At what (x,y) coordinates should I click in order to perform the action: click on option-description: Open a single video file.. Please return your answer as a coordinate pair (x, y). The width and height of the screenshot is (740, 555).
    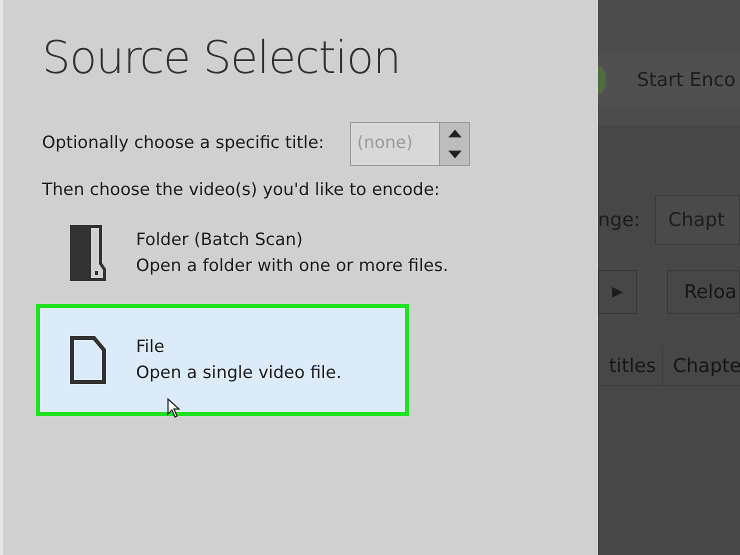
    Looking at the image, I should click on (239, 373).